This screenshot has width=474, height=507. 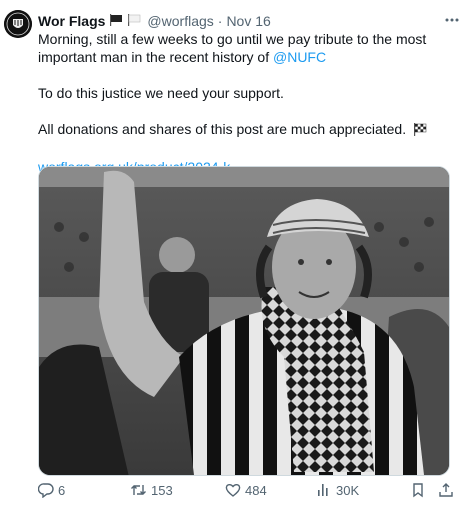 What do you see at coordinates (323, 490) in the screenshot?
I see `views-icon` at bounding box center [323, 490].